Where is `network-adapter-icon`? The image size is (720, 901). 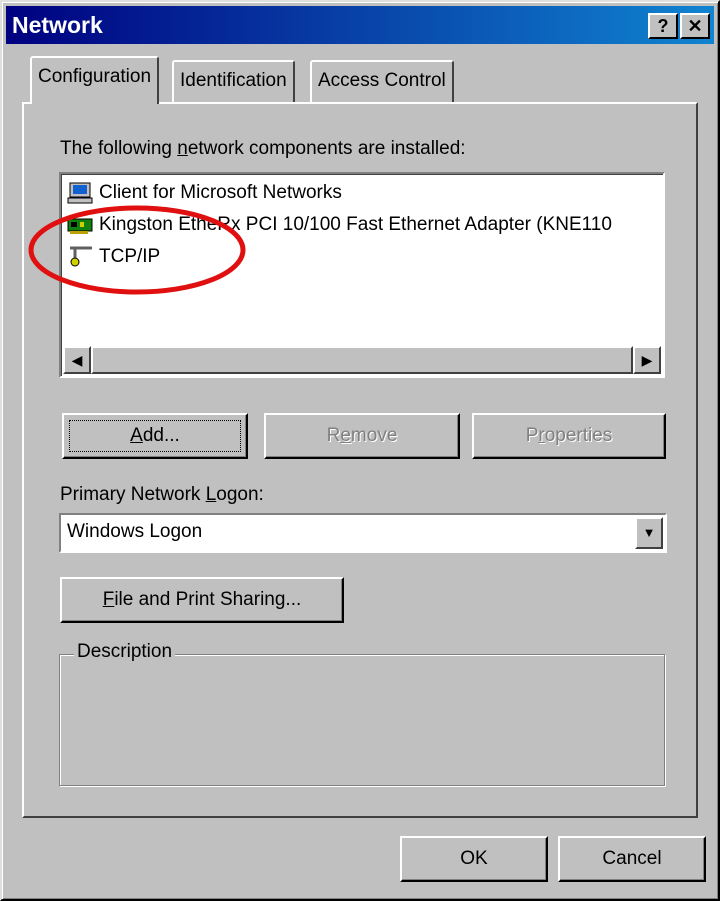 network-adapter-icon is located at coordinates (81, 225).